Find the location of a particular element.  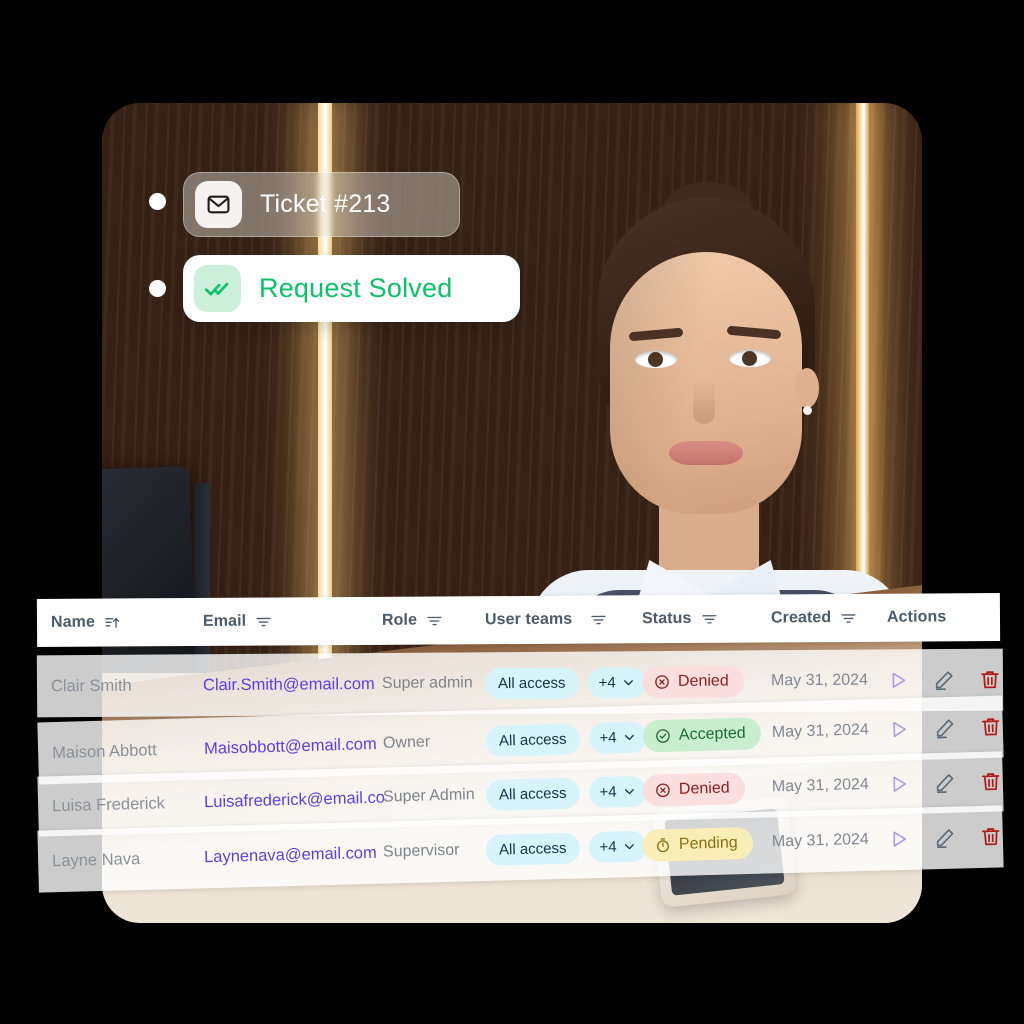

cell-email: Maisobbott@email.com is located at coordinates (294, 746).